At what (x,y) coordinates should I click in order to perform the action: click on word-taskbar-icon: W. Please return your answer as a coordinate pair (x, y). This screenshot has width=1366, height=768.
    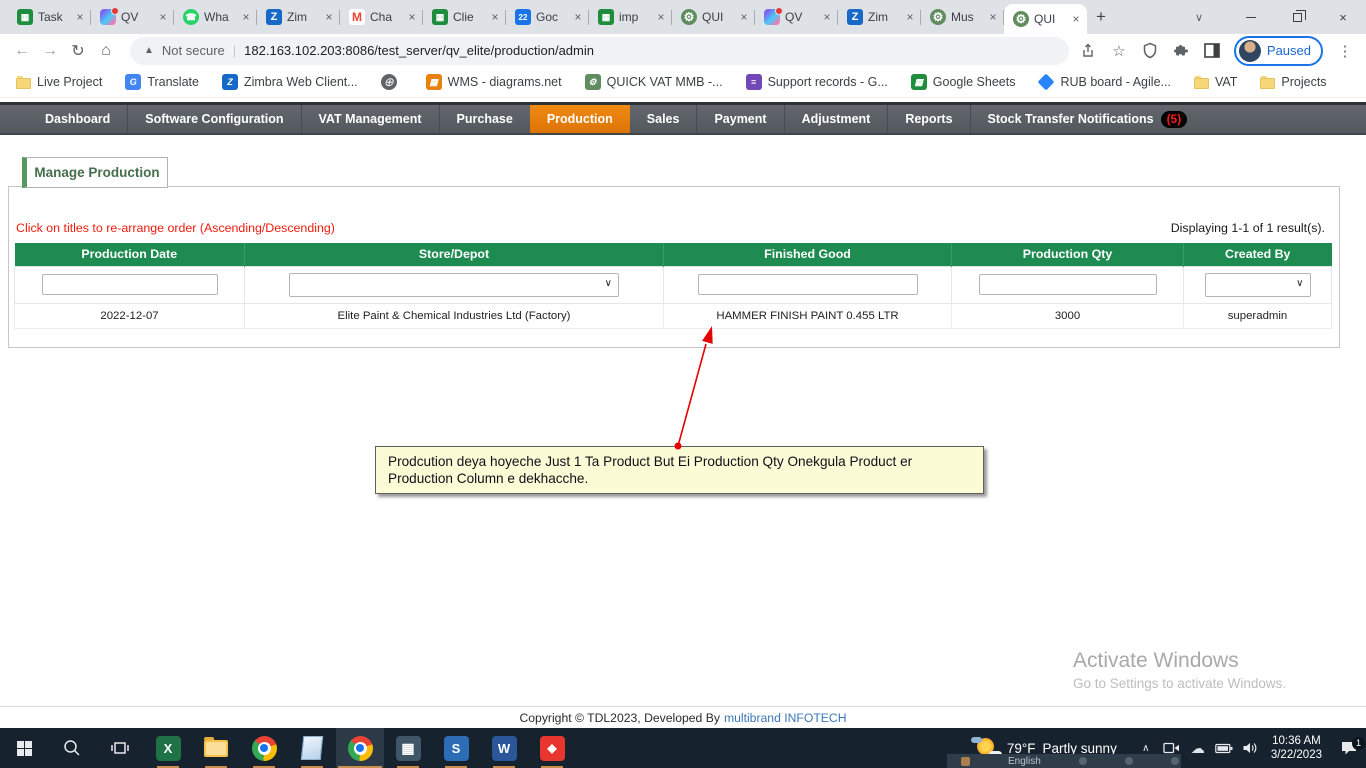
    Looking at the image, I should click on (504, 748).